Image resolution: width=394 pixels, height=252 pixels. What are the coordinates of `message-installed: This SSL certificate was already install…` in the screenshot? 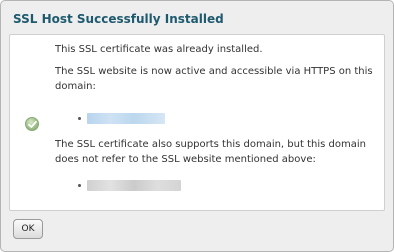 It's located at (159, 49).